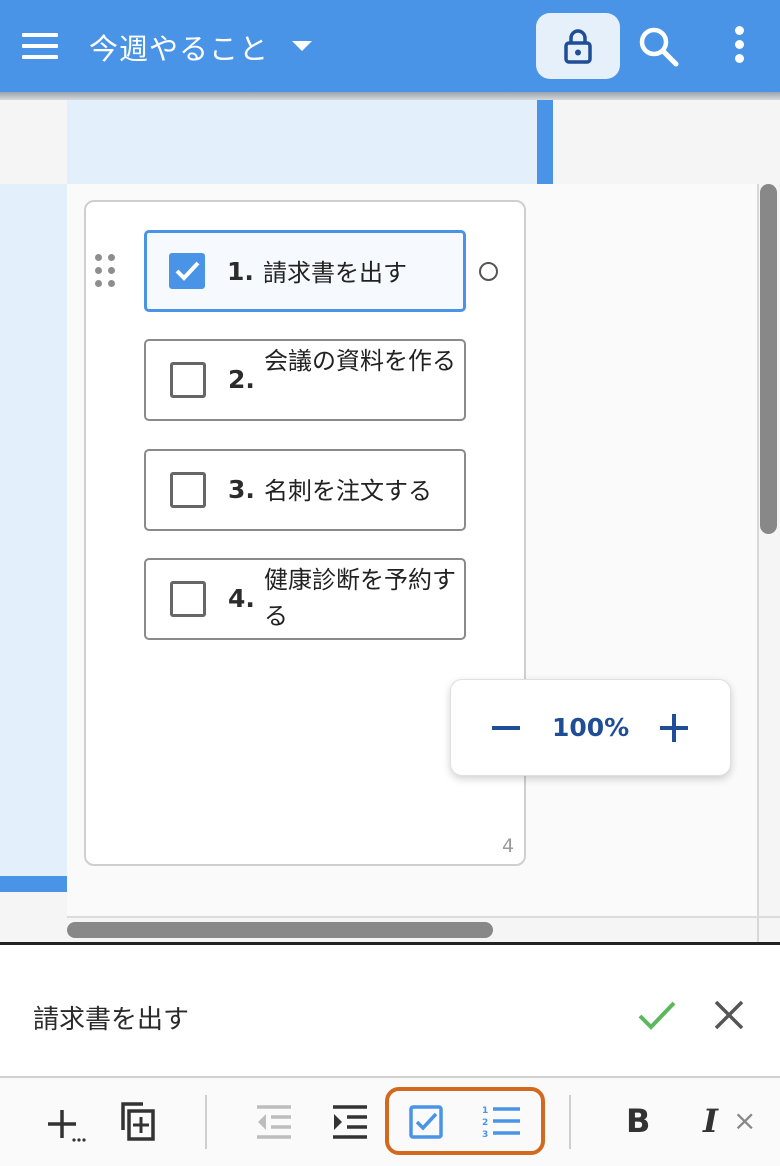 The width and height of the screenshot is (780, 1166). What do you see at coordinates (241, 598) in the screenshot?
I see `item-number: 4.` at bounding box center [241, 598].